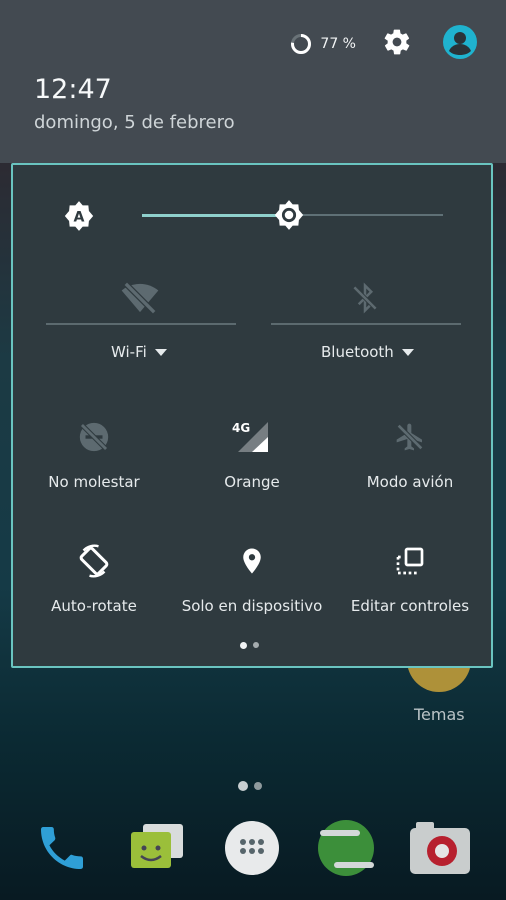 The height and width of the screenshot is (900, 506). What do you see at coordinates (94, 561) in the screenshot?
I see `auto-rotate-icon` at bounding box center [94, 561].